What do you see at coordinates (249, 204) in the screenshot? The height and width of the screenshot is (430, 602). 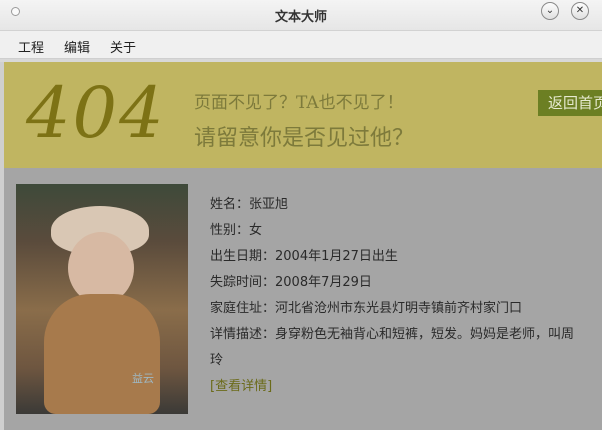 I see `info-name: 姓名：张亚旭` at bounding box center [249, 204].